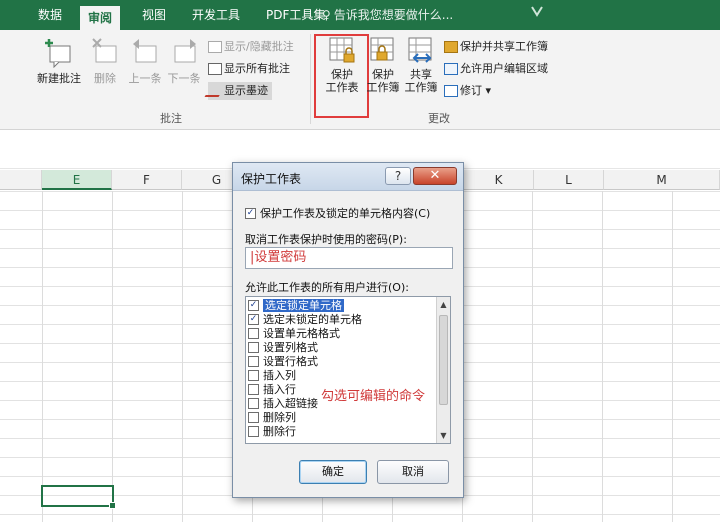  I want to click on delete-comment-label: 删除, so click(105, 78).